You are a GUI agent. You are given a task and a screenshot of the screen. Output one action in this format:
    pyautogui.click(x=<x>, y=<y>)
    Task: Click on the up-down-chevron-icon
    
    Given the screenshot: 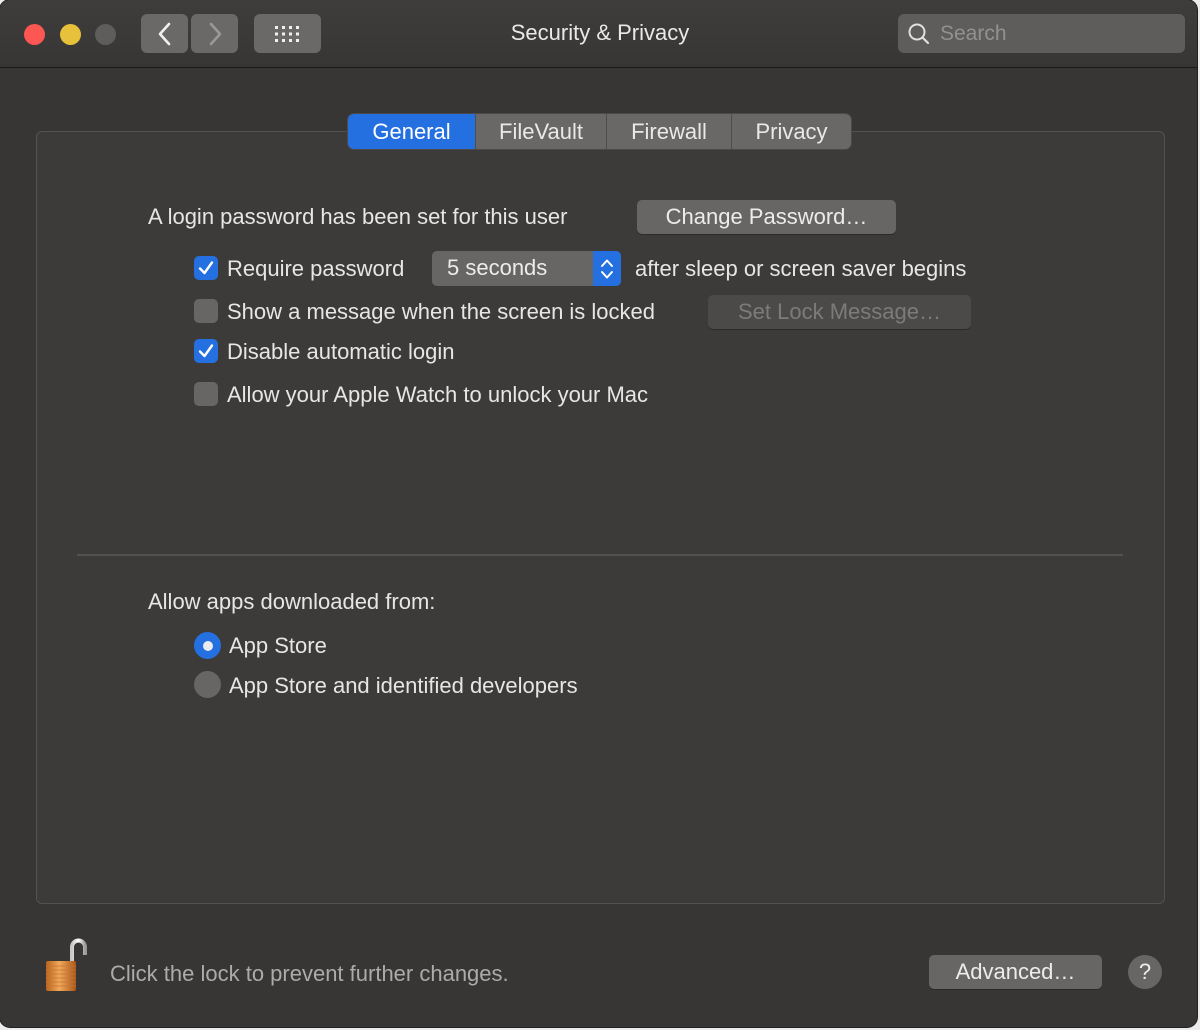 What is the action you would take?
    pyautogui.click(x=607, y=268)
    